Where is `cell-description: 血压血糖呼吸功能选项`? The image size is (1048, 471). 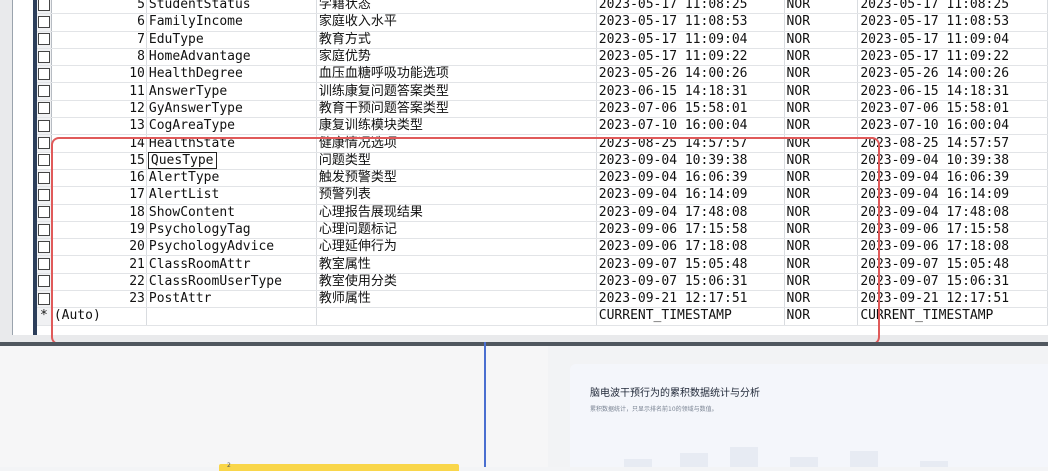 cell-description: 血压血糖呼吸功能选项 is located at coordinates (456, 74).